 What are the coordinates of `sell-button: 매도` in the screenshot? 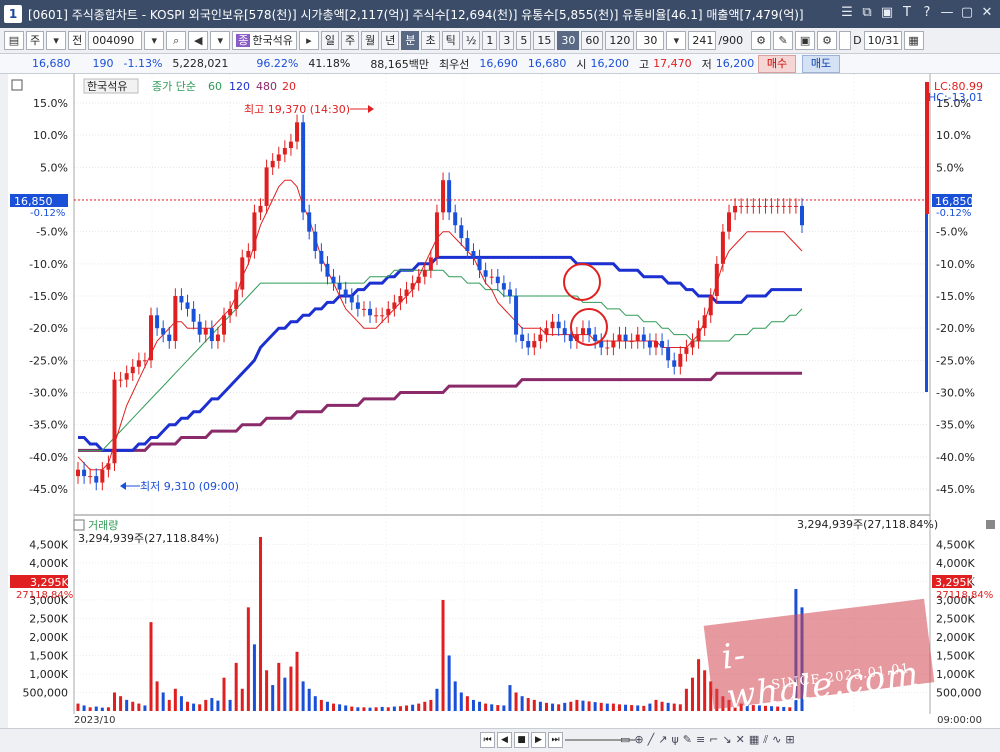 It's located at (821, 64).